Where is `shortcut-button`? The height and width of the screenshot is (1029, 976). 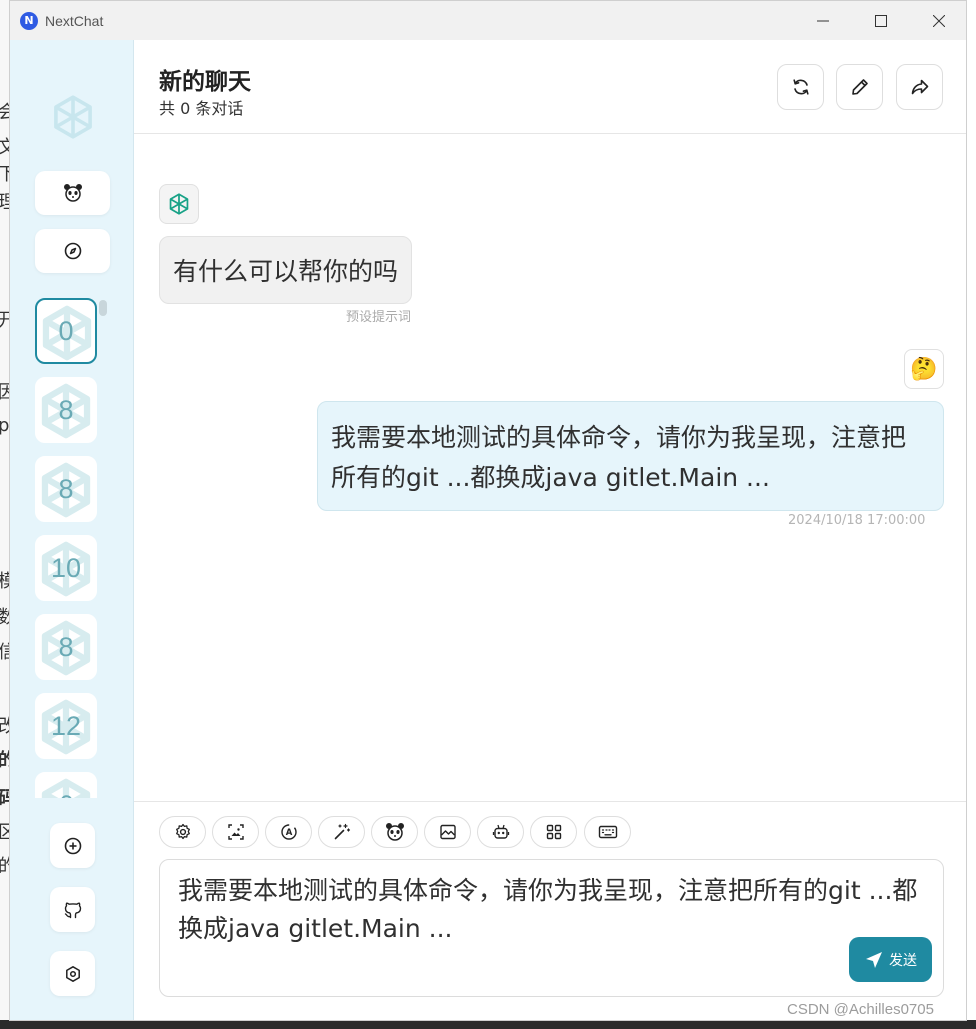
shortcut-button is located at coordinates (607, 832).